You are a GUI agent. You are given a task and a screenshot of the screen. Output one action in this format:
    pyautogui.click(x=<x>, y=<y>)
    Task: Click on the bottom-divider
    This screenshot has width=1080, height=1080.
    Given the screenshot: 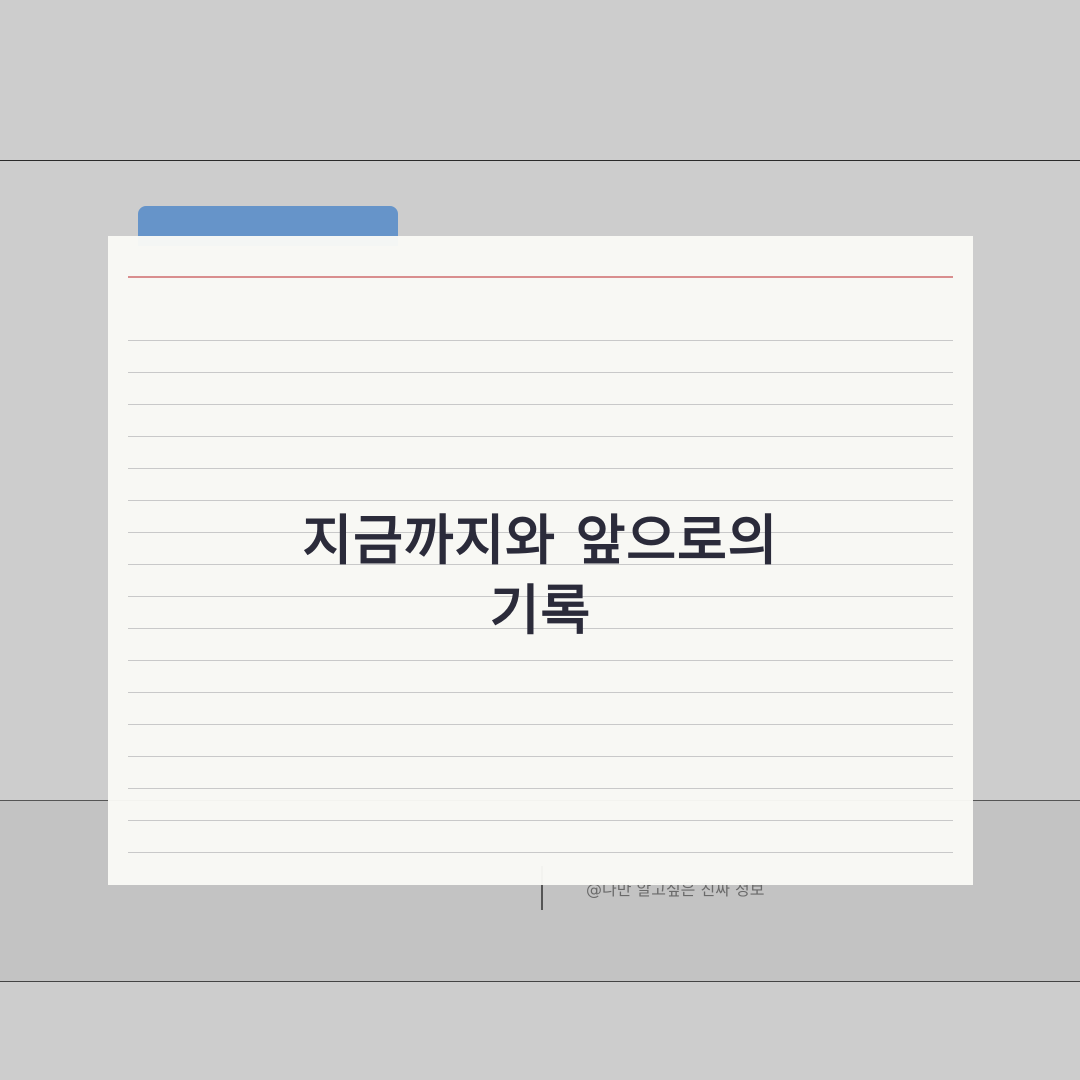 What is the action you would take?
    pyautogui.click(x=540, y=981)
    